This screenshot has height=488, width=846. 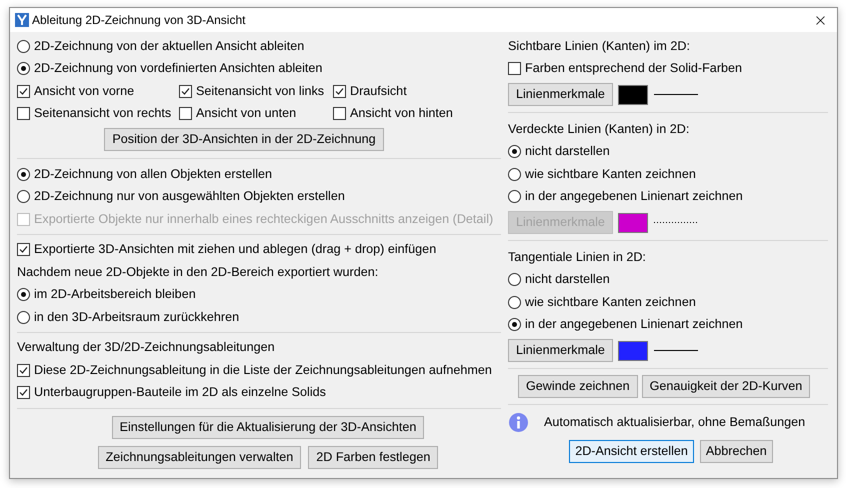 I want to click on checkbox-label: Farben entsprechend der Solid-Farben, so click(x=633, y=69).